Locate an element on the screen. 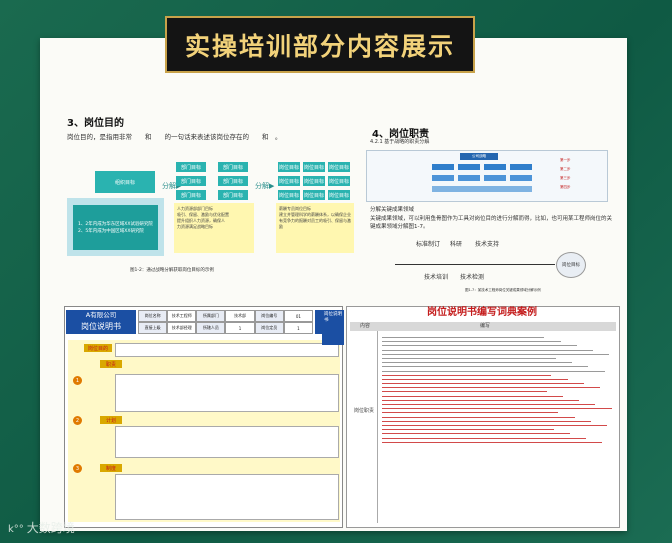  diagram-box-dept-3: 部门目标 is located at coordinates (191, 181).